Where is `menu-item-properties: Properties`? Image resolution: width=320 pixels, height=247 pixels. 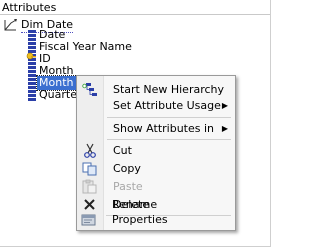
menu-item-properties: Properties is located at coordinates (155, 220).